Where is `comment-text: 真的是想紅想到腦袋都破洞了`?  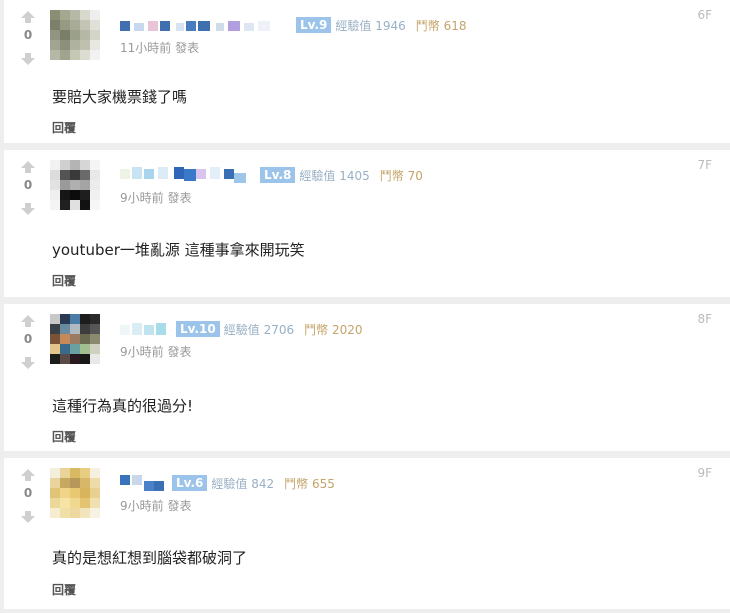 comment-text: 真的是想紅想到腦袋都破洞了 is located at coordinates (150, 558).